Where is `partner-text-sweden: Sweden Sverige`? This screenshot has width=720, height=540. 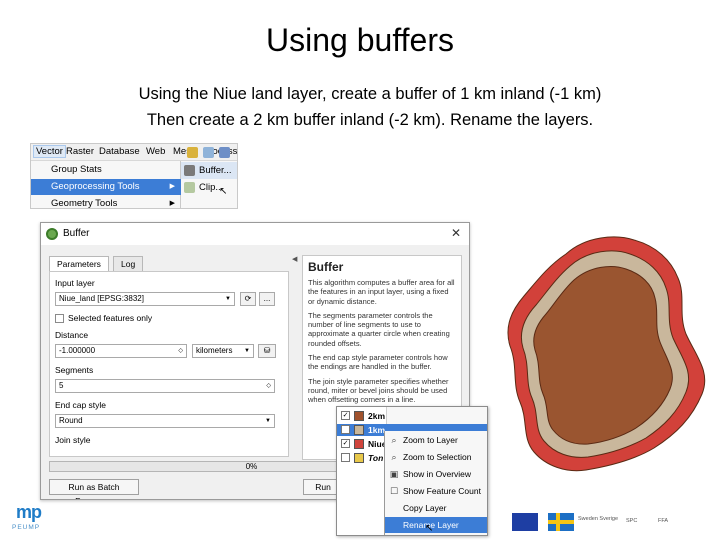
partner-text-sweden: Sweden Sverige is located at coordinates (598, 519).